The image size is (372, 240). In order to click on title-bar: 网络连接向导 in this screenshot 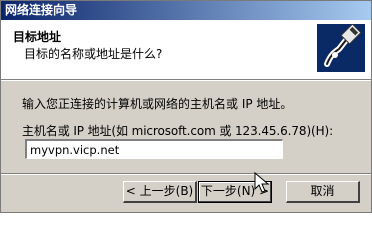, I will do `click(186, 10)`.